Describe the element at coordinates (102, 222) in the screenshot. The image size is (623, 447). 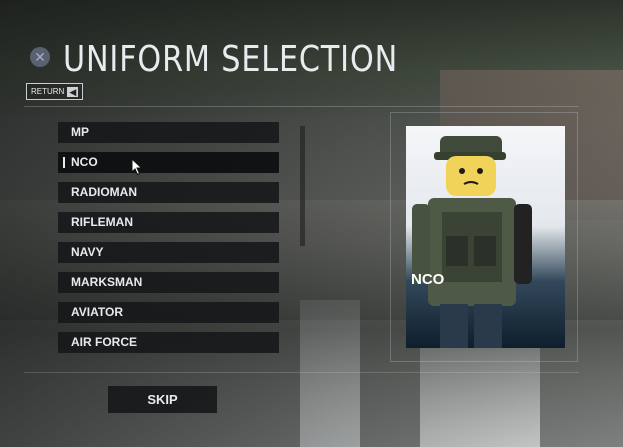
I see `uniform-option-label: RIFLEMAN` at that location.